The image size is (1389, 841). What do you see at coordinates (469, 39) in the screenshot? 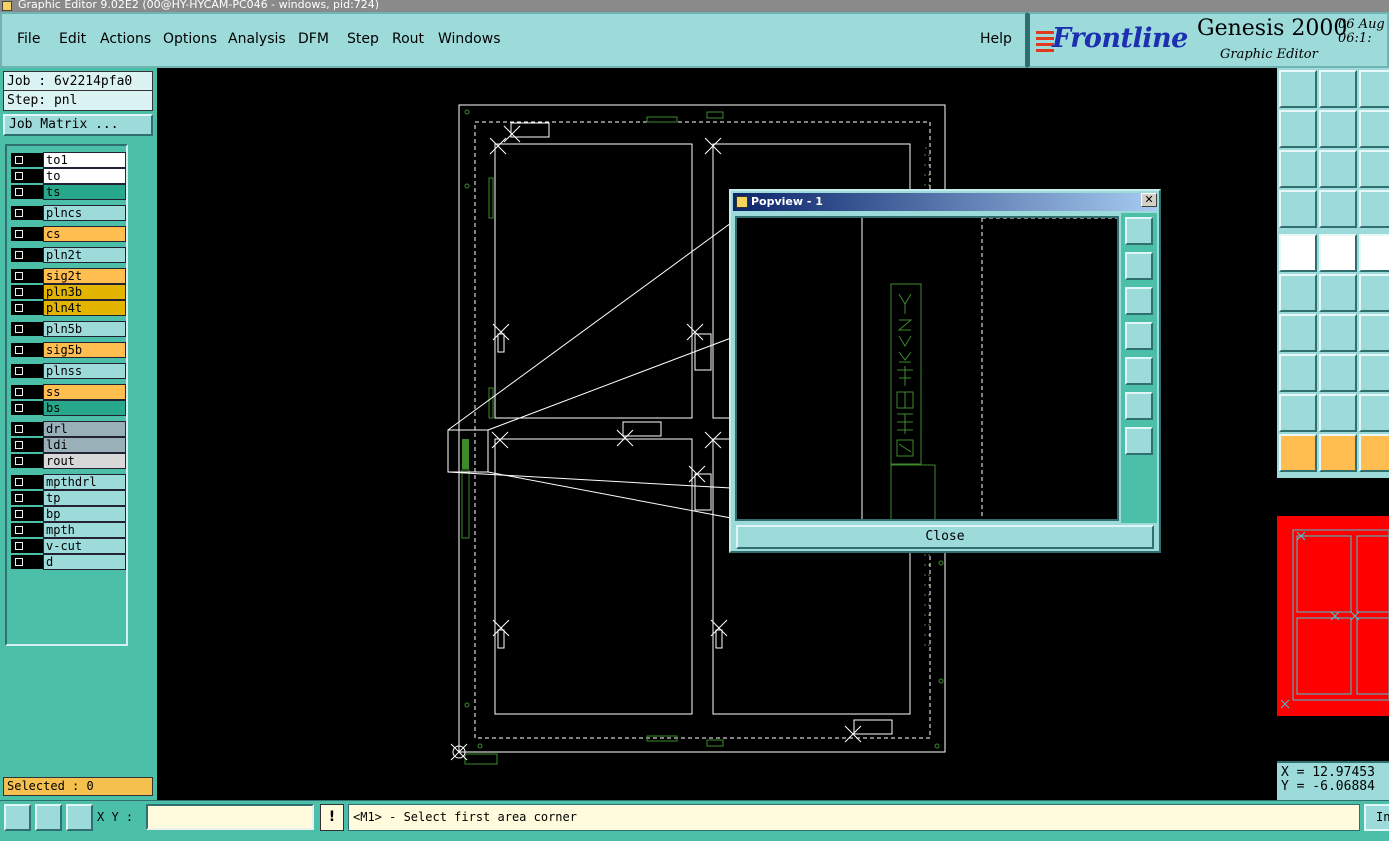
I see `menu-windows: Windows` at bounding box center [469, 39].